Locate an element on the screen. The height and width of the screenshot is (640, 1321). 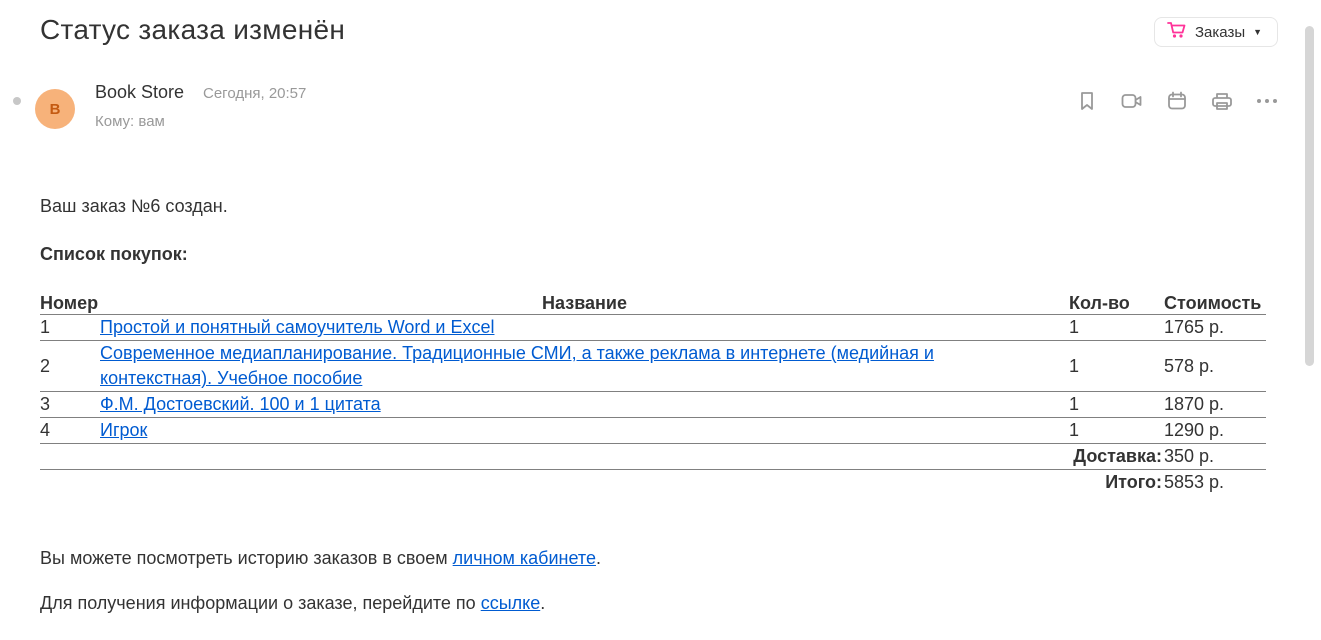
cart-icon is located at coordinates (1177, 32).